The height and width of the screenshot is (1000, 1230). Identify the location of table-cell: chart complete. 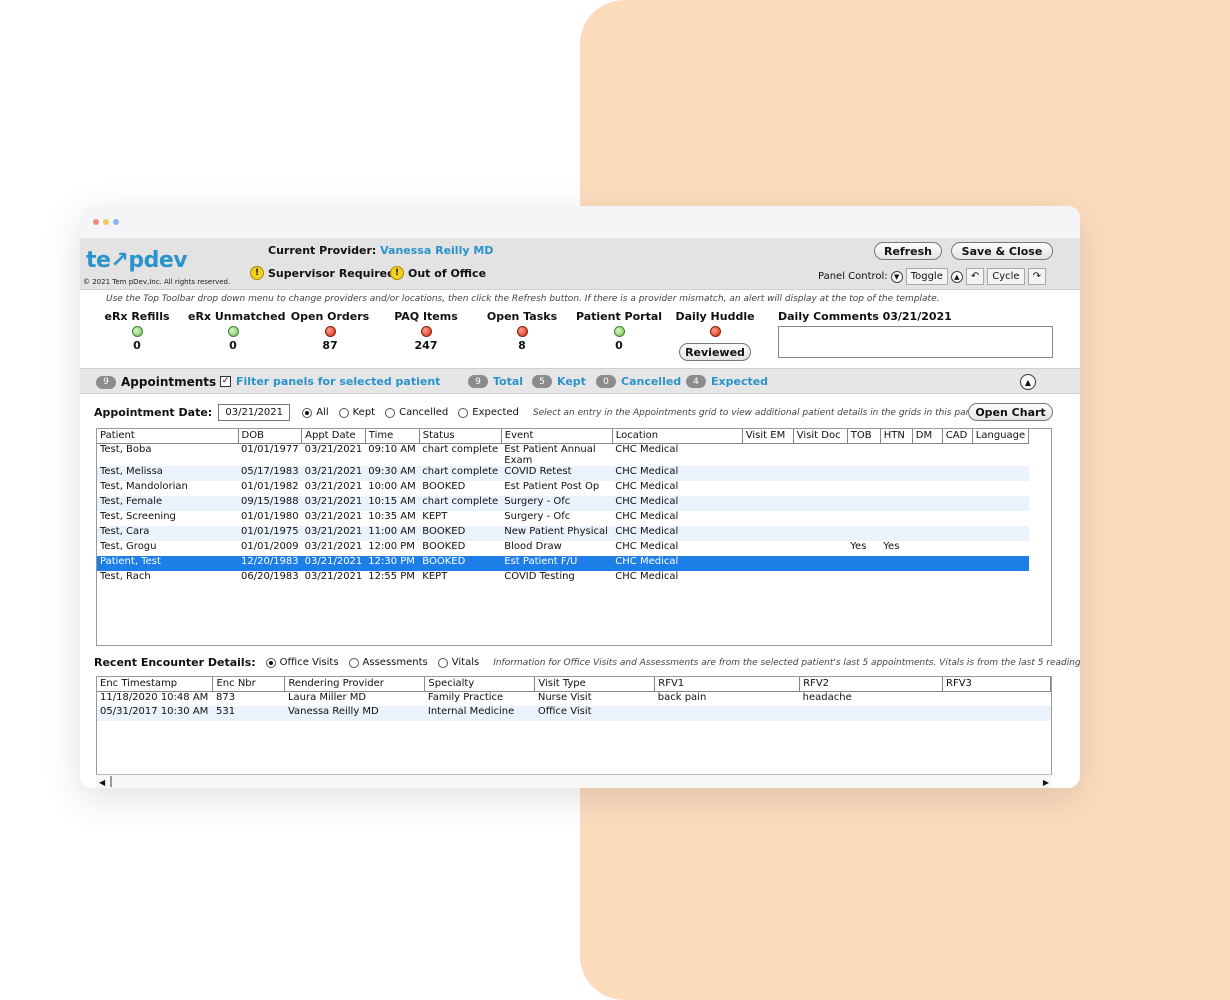
(460, 503).